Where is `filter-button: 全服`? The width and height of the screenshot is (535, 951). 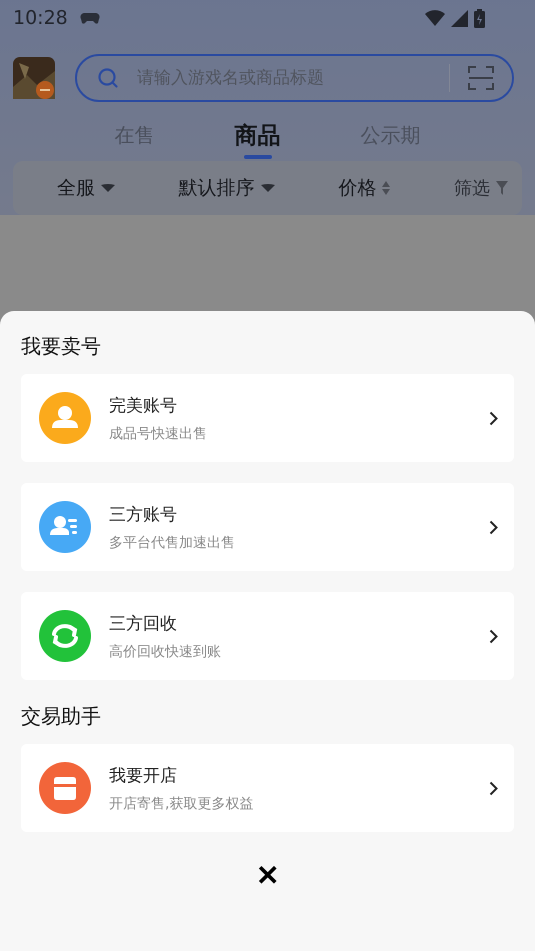 filter-button: 全服 is located at coordinates (86, 188).